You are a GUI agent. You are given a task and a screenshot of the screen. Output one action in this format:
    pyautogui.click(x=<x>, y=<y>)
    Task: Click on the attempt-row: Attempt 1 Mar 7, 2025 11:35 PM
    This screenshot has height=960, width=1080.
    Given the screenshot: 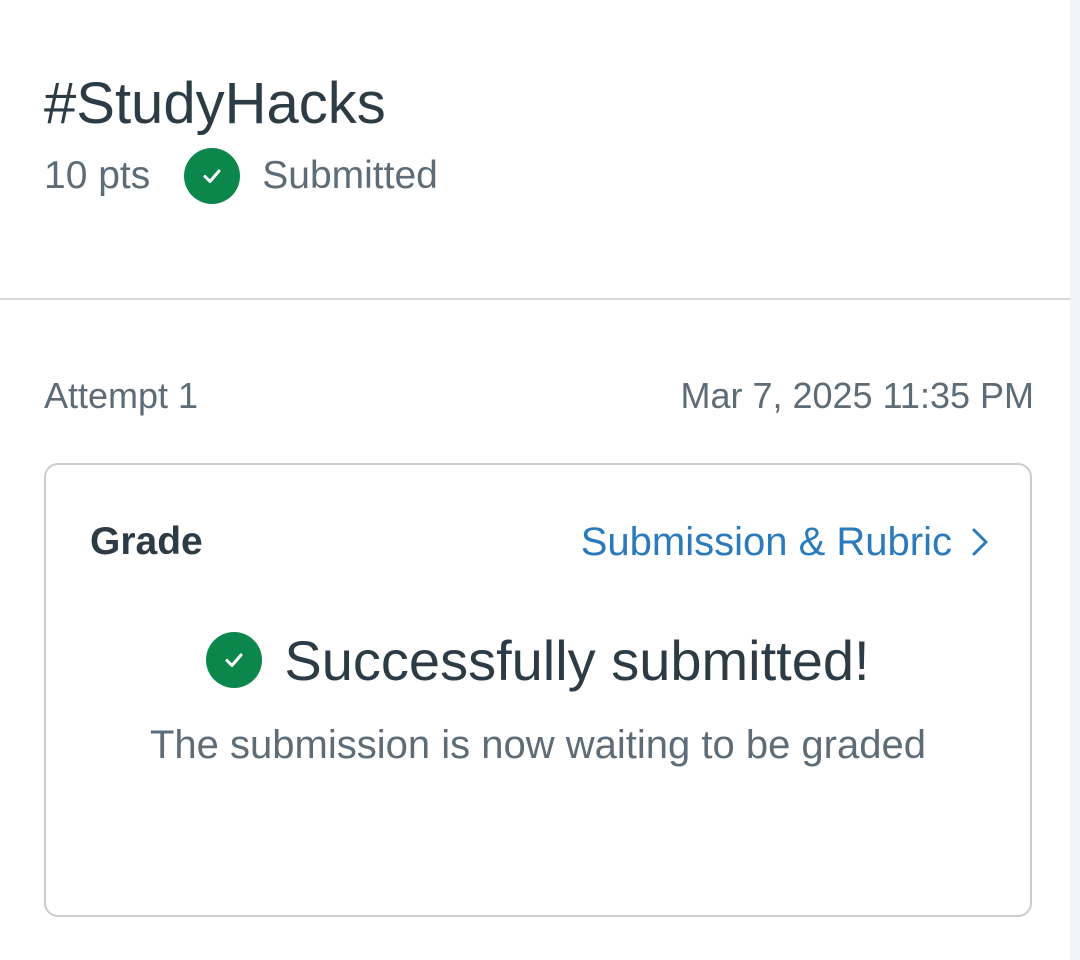 What is the action you would take?
    pyautogui.click(x=539, y=396)
    